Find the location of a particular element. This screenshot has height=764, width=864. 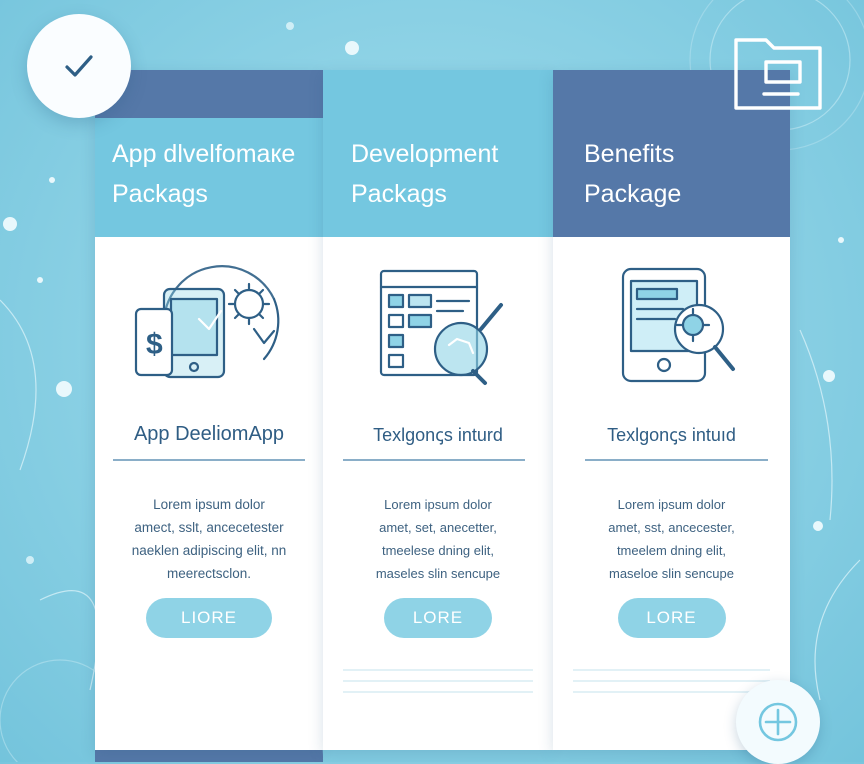

check-badge is located at coordinates (79, 66).